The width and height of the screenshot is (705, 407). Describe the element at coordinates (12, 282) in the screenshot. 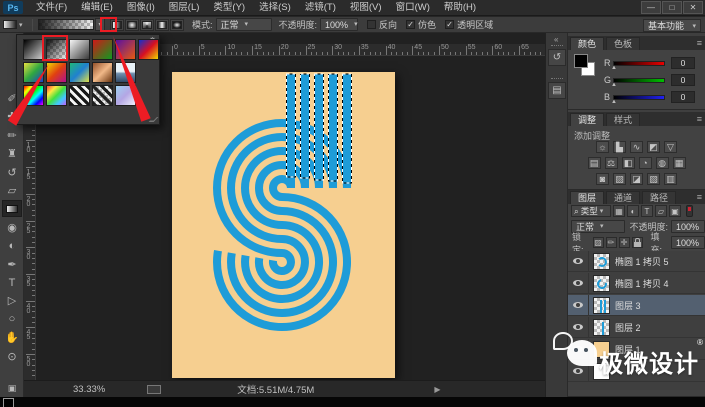

I see `type-tool: T` at that location.